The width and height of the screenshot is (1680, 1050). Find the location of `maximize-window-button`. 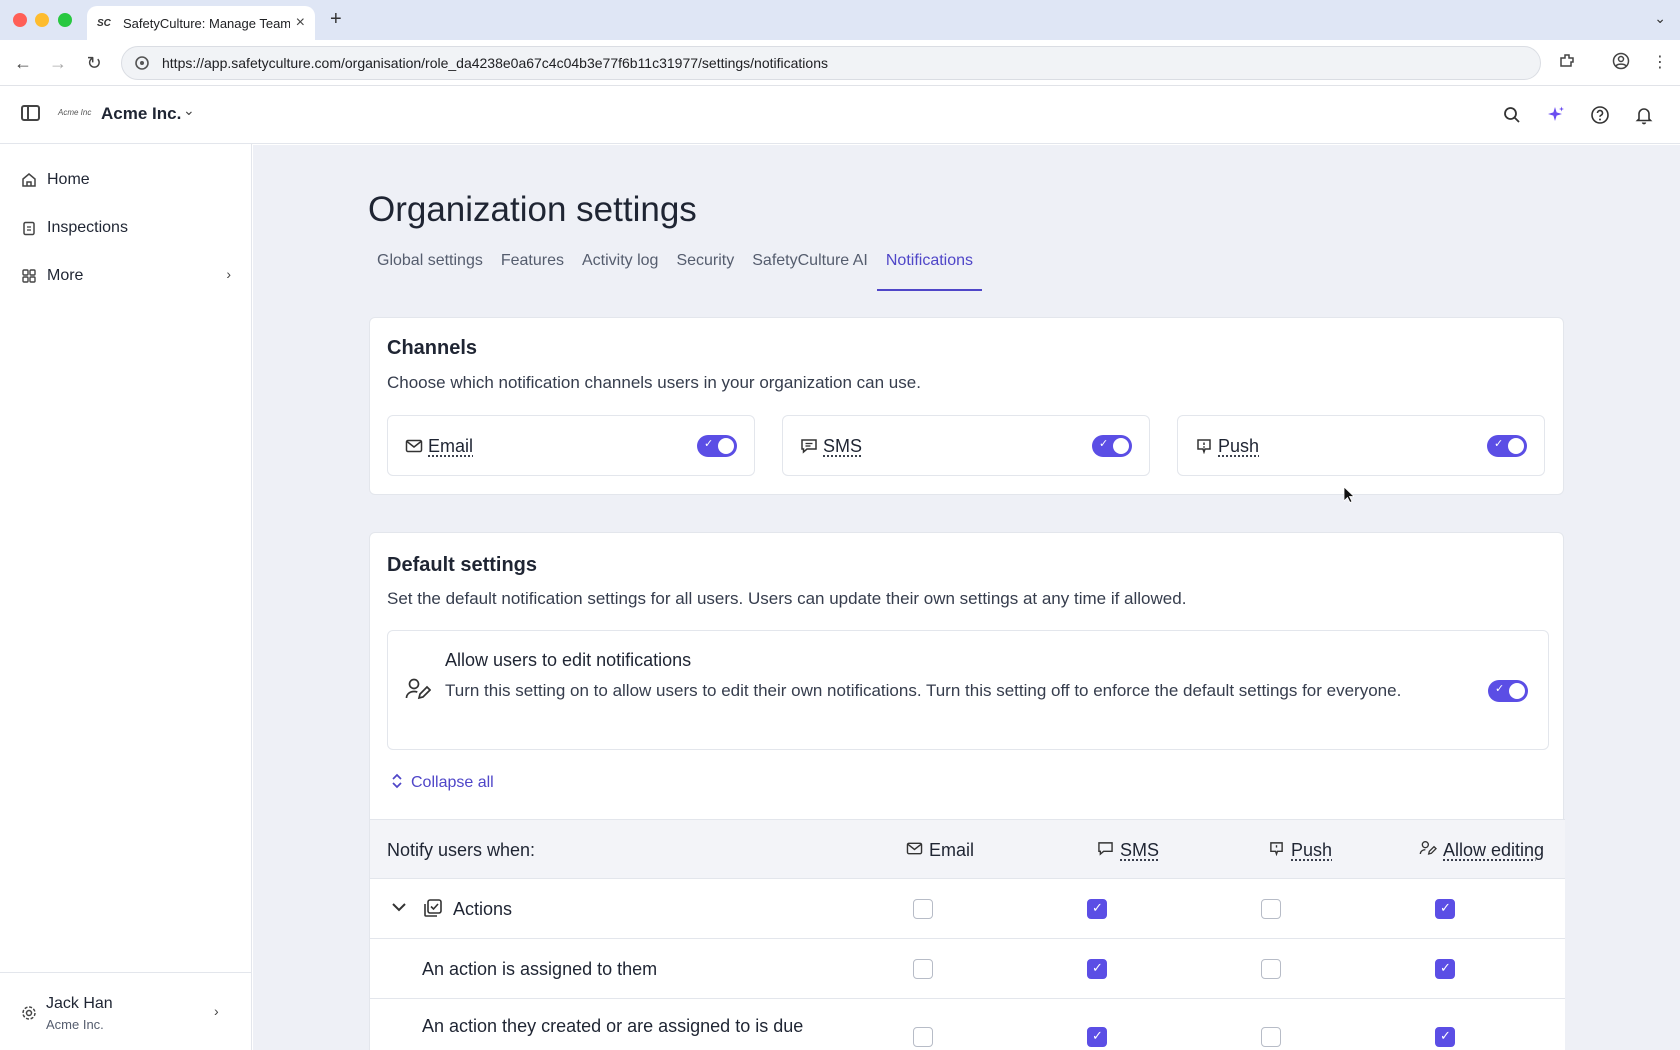

maximize-window-button is located at coordinates (65, 20).